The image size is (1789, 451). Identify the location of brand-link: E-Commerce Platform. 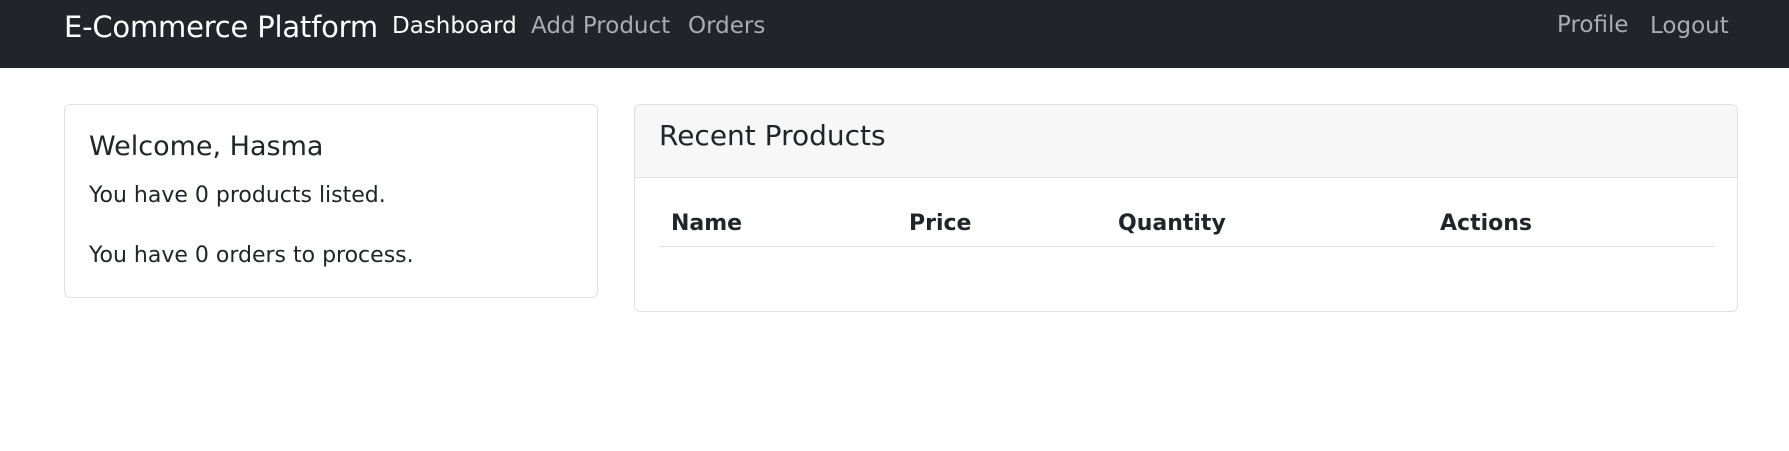
(221, 27).